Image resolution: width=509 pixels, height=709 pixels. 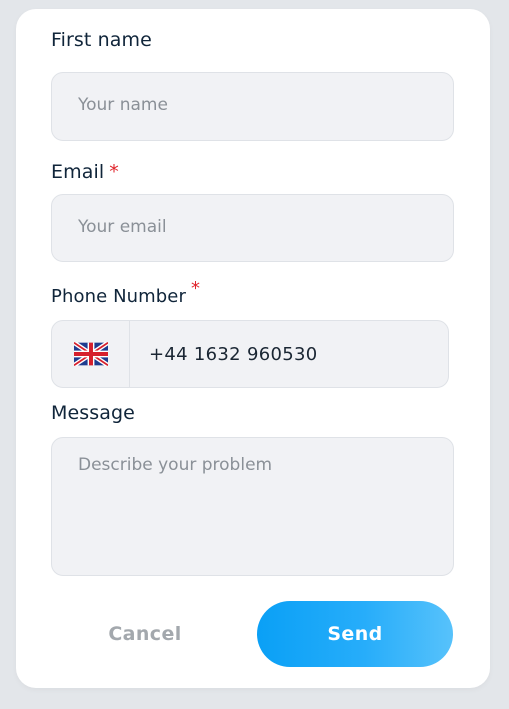 I want to click on message-label: Message, so click(x=93, y=413).